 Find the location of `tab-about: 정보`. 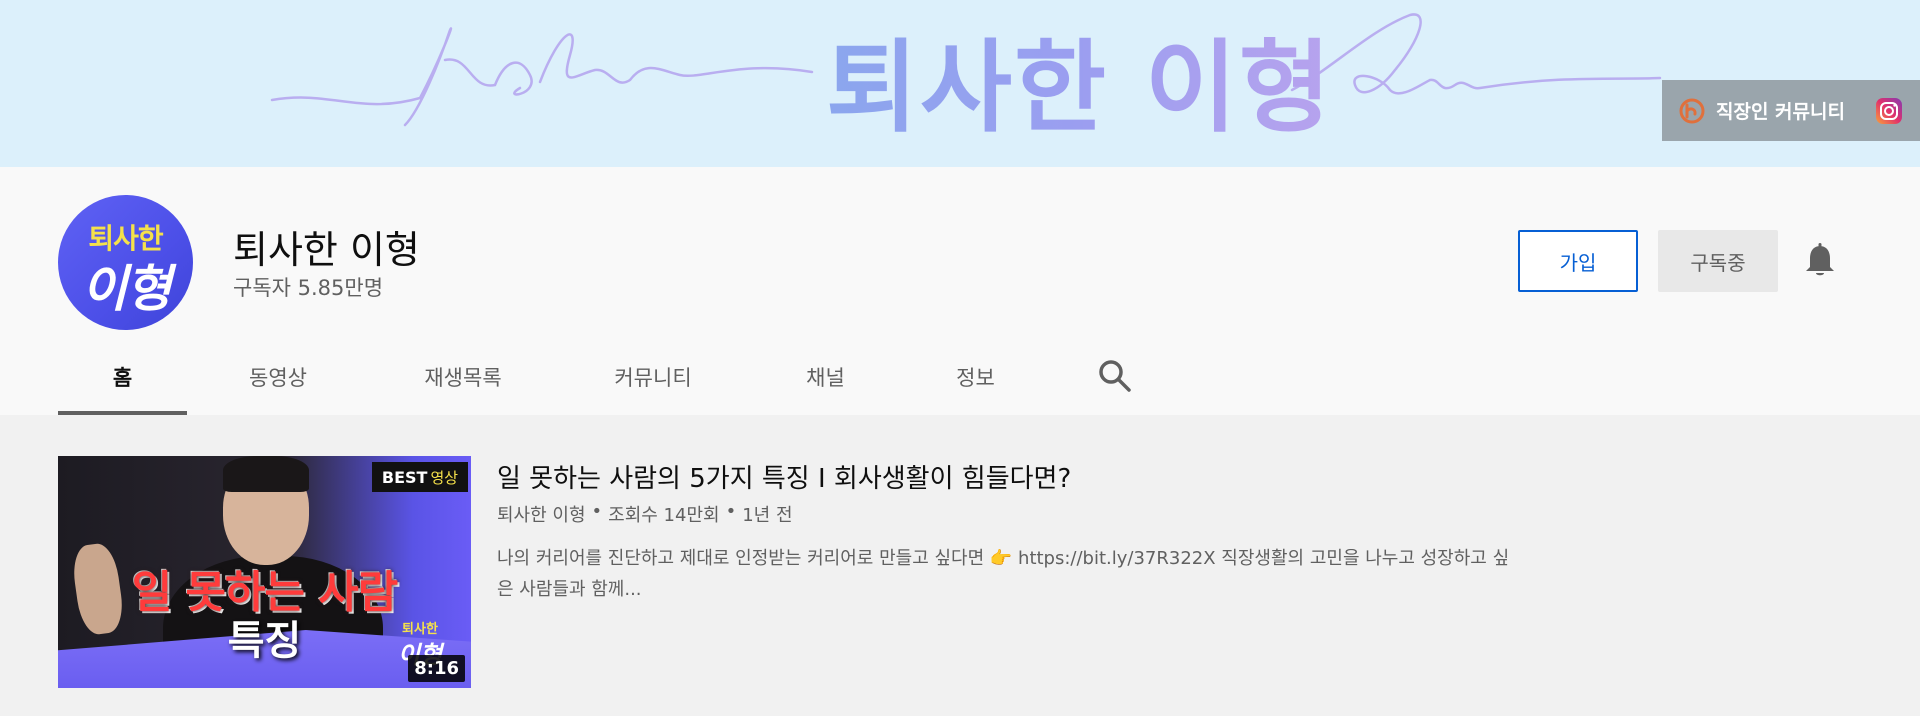

tab-about: 정보 is located at coordinates (975, 377).